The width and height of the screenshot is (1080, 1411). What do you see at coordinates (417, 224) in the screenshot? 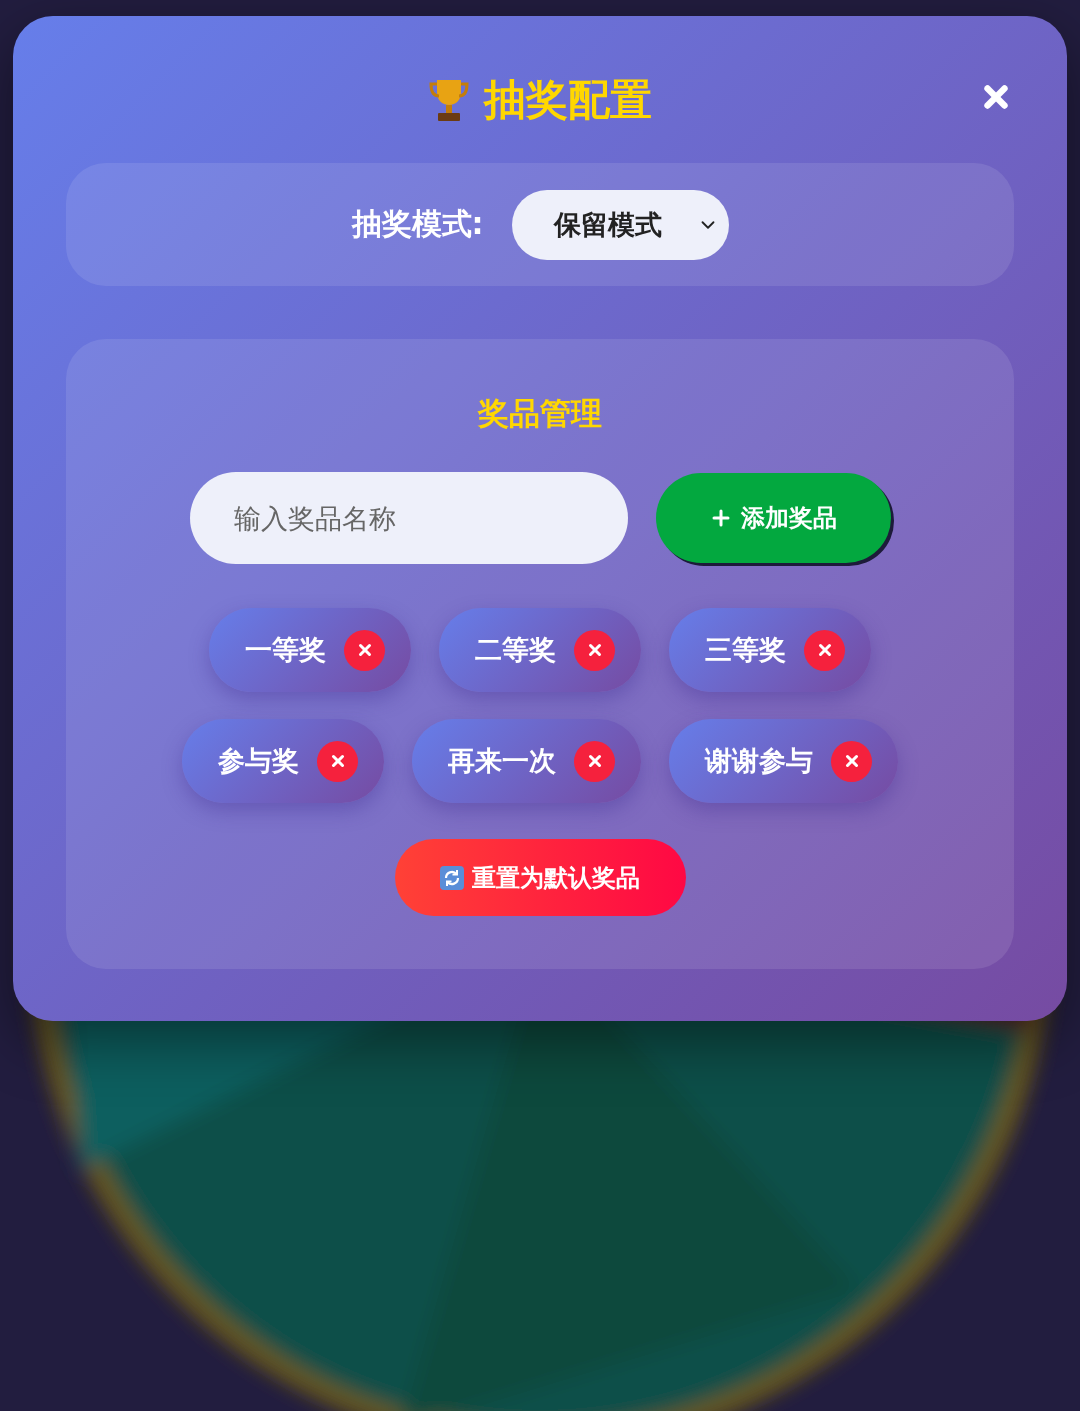
I see `mode-label: 抽奖模式:` at bounding box center [417, 224].